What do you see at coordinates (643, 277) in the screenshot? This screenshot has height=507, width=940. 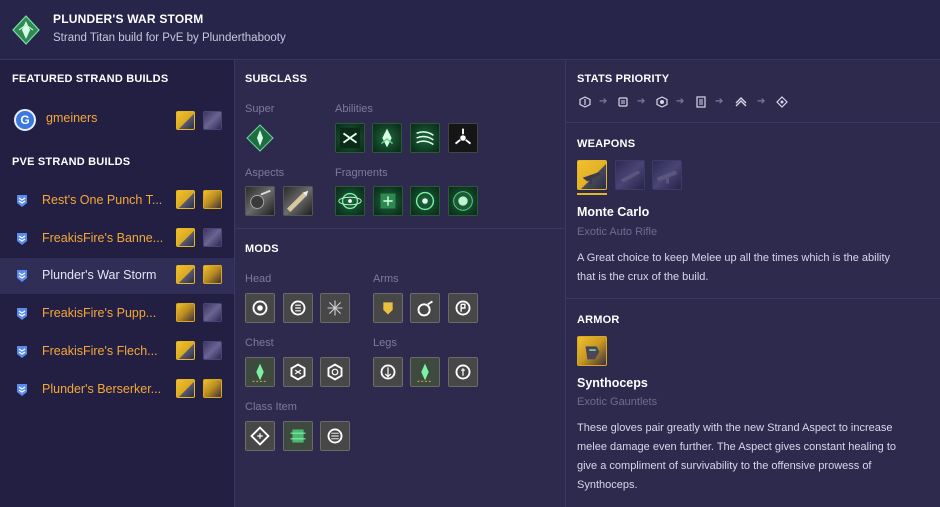 I see `weapon-description-line: that is the crux of the build.` at bounding box center [643, 277].